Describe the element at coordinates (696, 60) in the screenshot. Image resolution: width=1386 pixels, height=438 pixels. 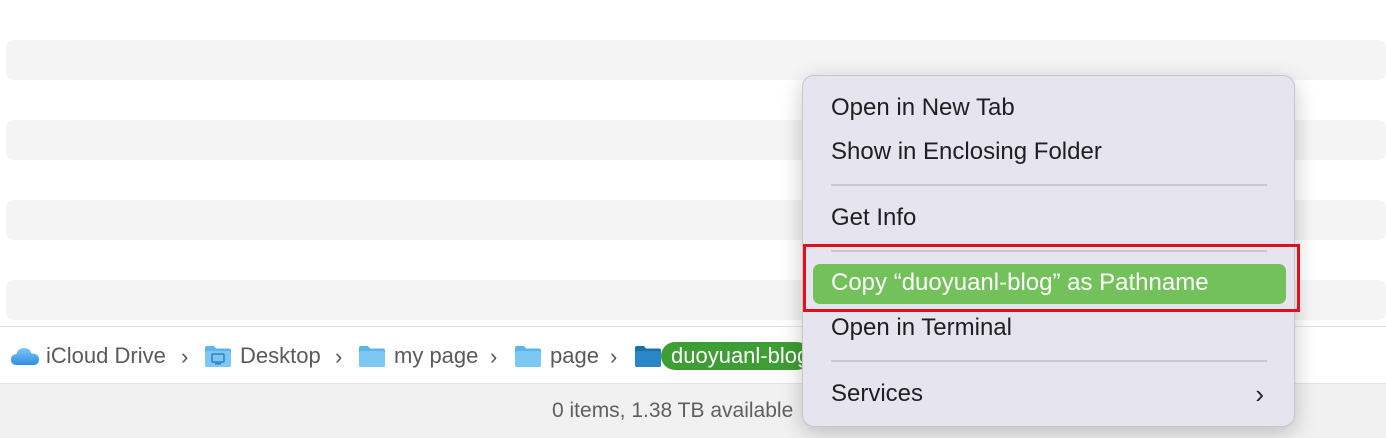
I see `list-row-empty` at that location.